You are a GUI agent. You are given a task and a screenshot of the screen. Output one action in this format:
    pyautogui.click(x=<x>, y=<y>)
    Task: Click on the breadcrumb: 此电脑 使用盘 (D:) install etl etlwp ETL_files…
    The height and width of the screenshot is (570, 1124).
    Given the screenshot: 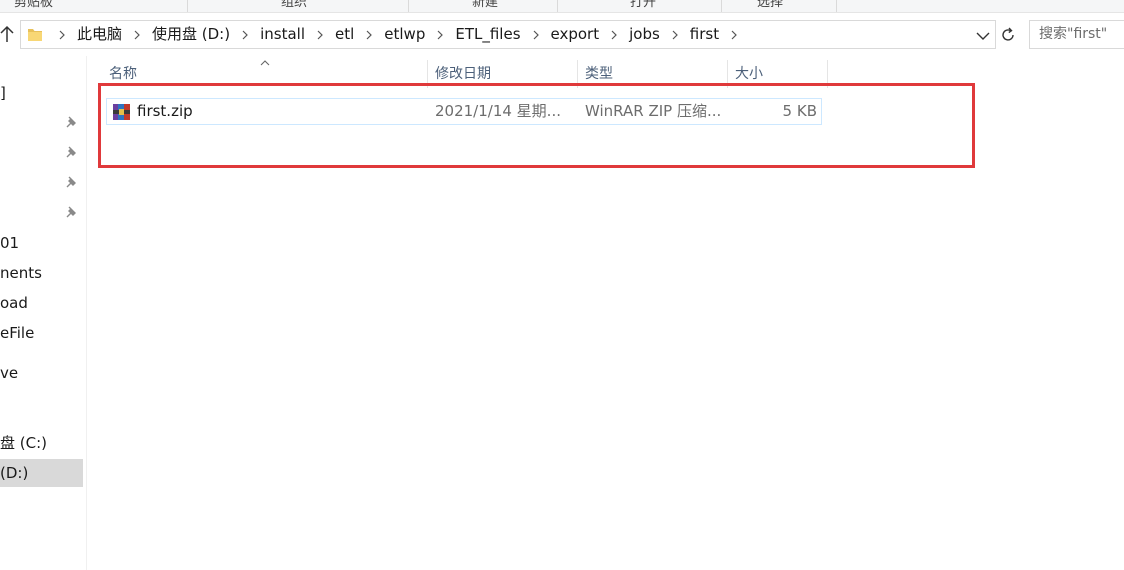 What is the action you would take?
    pyautogui.click(x=398, y=34)
    